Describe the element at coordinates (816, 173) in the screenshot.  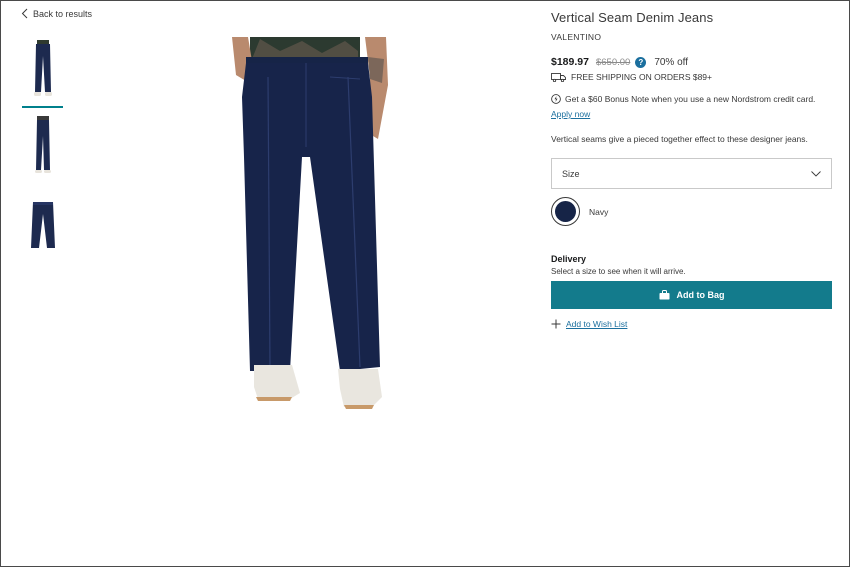
I see `chevron-down-icon` at that location.